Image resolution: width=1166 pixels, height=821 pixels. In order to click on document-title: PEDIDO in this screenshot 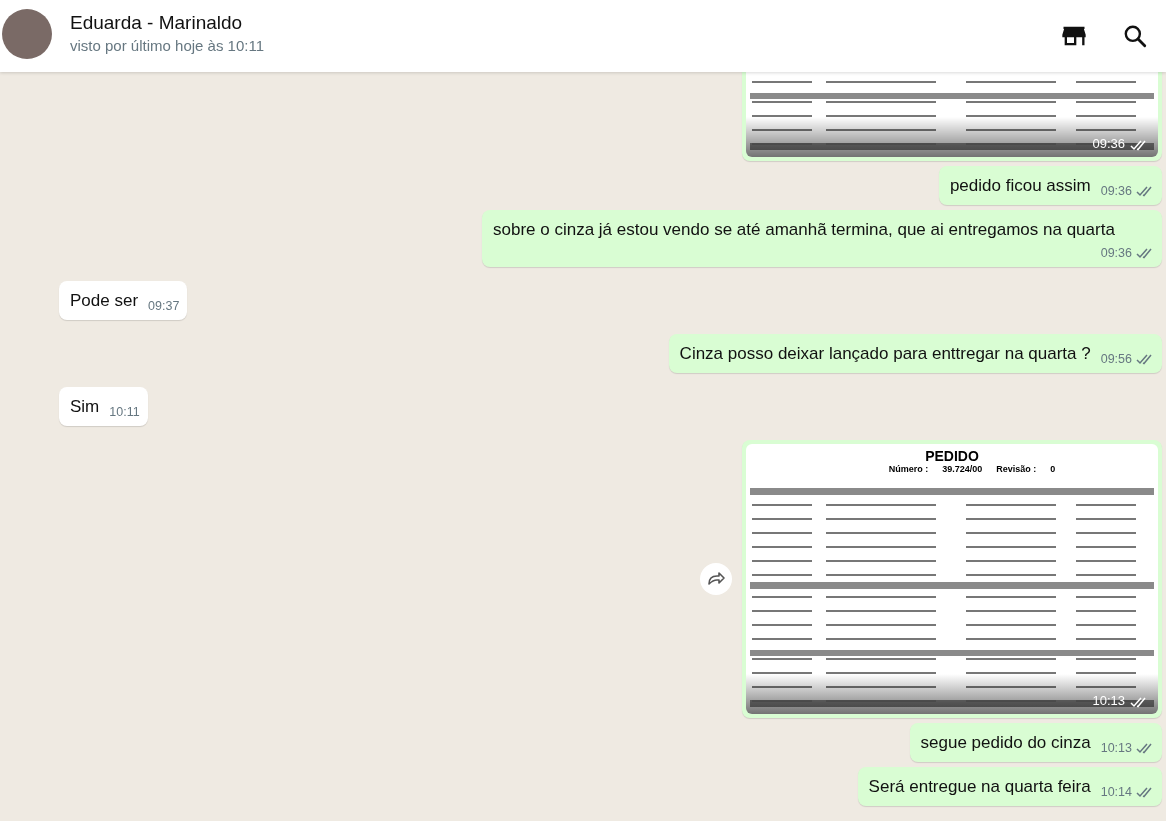, I will do `click(952, 456)`.